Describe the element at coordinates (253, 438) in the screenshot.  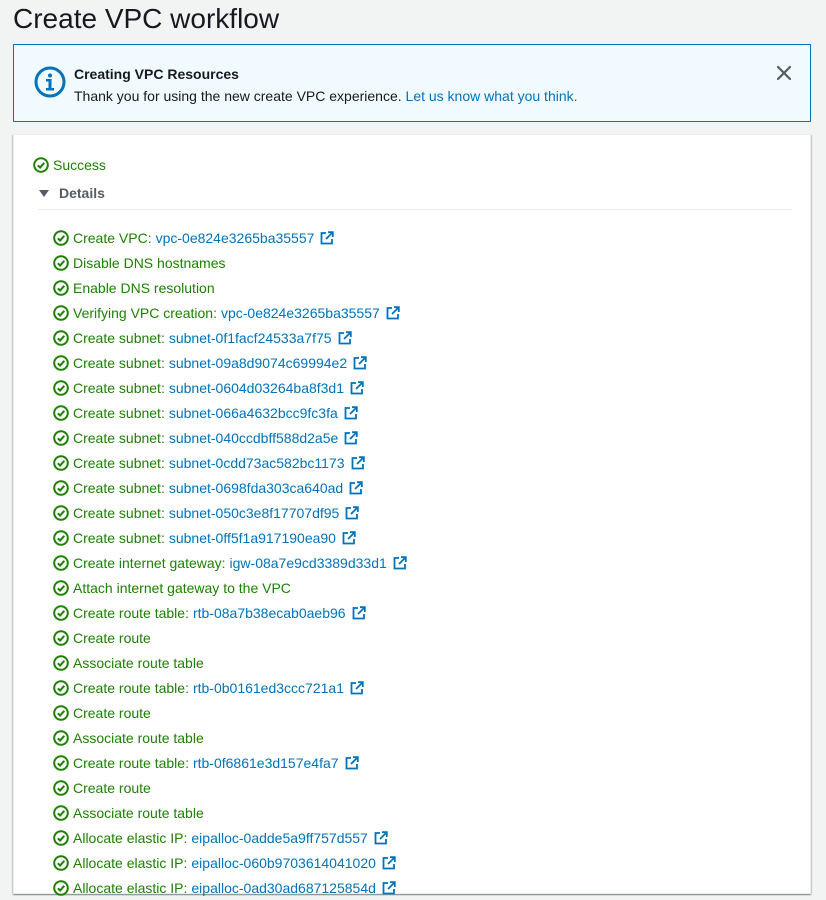
I see `resource-id-link: subnet-040ccdbff588d2a5e` at that location.